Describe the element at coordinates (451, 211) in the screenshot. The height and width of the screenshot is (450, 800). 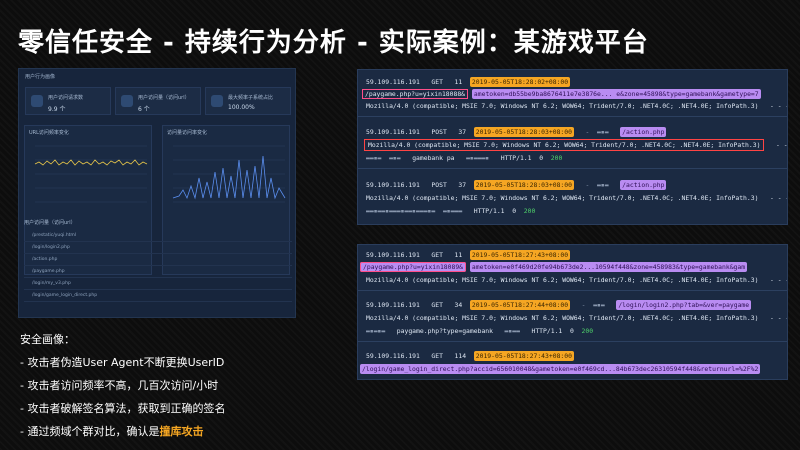
I see `log-entry-response: ▬▬▪▬▬▪▬▬▬▪▬▬▪▬▬▬▪▬ ▬▪▬▬▬ HTTP/1.1 0 200` at that location.